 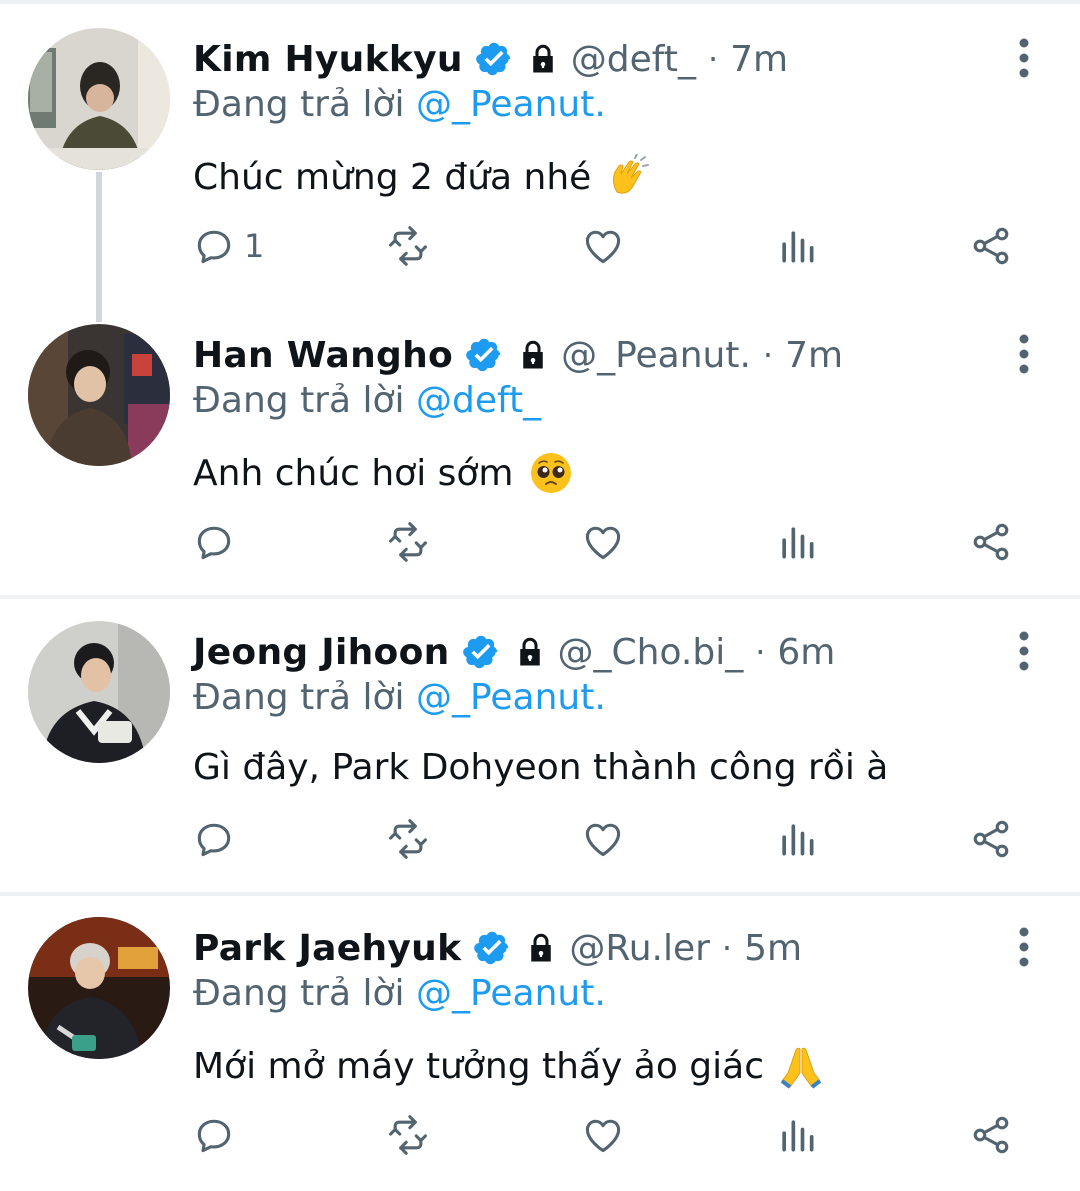 What do you see at coordinates (773, 948) in the screenshot?
I see `timestamp: 5m` at bounding box center [773, 948].